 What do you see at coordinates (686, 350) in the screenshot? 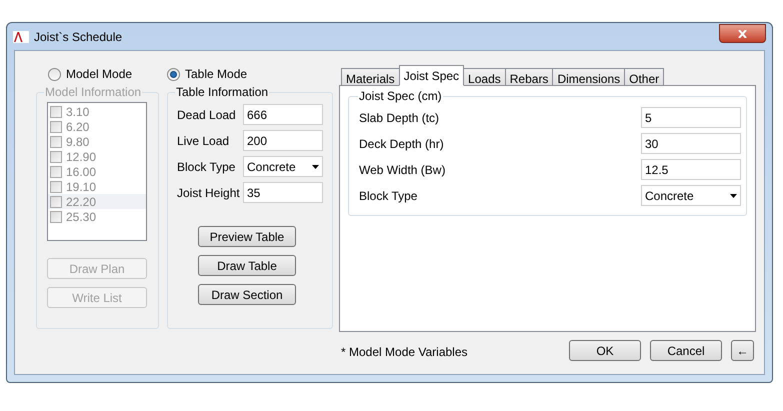
I see `cancel-button: Cancel` at bounding box center [686, 350].